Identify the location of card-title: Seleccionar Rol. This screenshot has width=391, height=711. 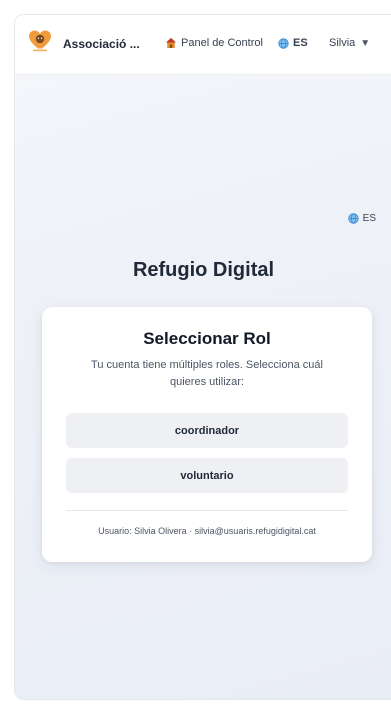
(207, 338).